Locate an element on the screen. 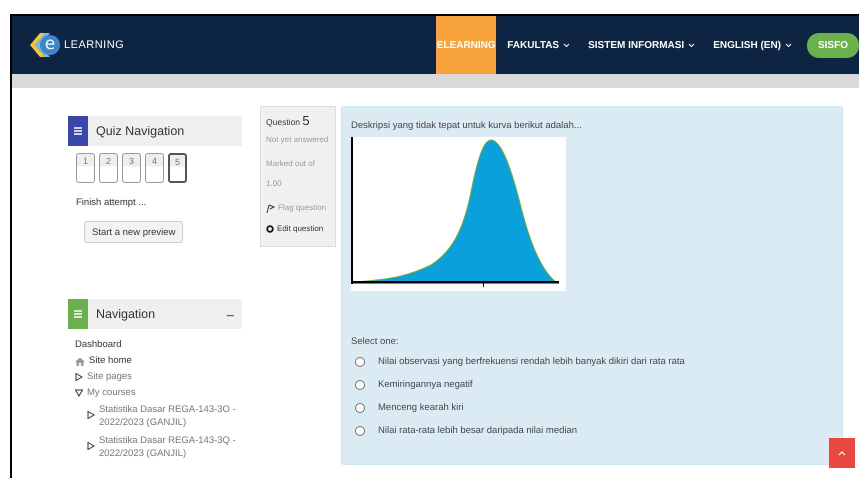  question-number: 5 is located at coordinates (306, 120).